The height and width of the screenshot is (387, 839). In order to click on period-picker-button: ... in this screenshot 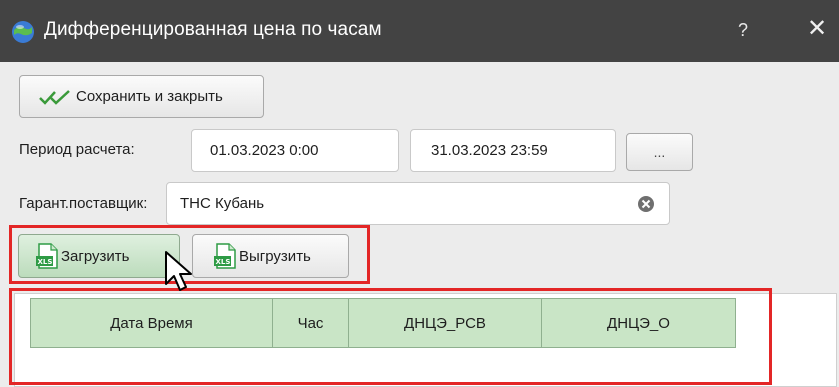, I will do `click(659, 152)`.